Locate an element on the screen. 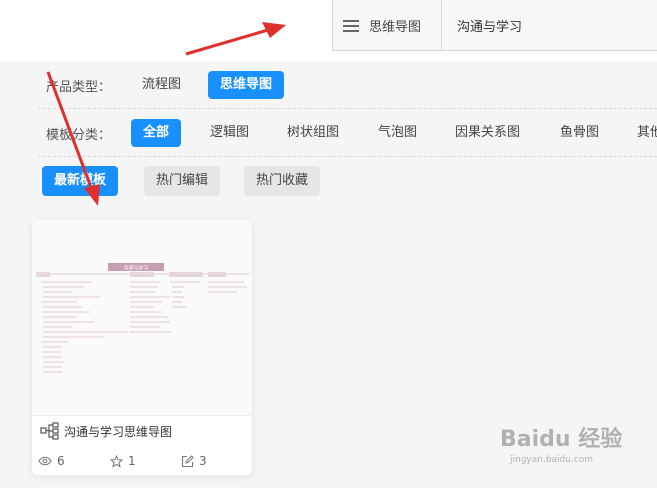 The width and height of the screenshot is (657, 488). view-count: 6 is located at coordinates (51, 461).